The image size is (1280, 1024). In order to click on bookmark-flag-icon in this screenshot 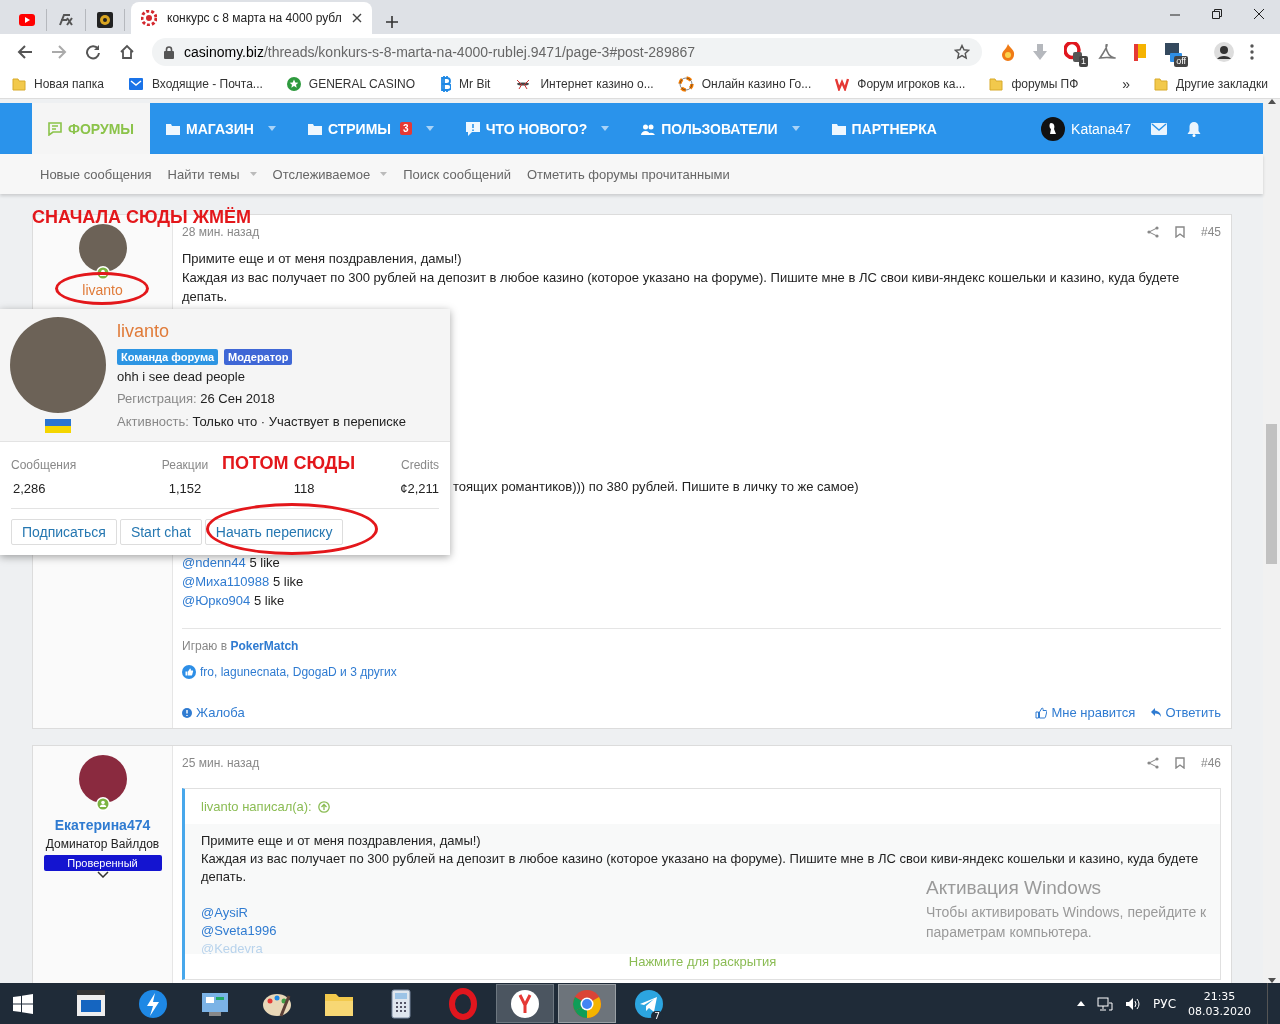, I will do `click(1140, 52)`.